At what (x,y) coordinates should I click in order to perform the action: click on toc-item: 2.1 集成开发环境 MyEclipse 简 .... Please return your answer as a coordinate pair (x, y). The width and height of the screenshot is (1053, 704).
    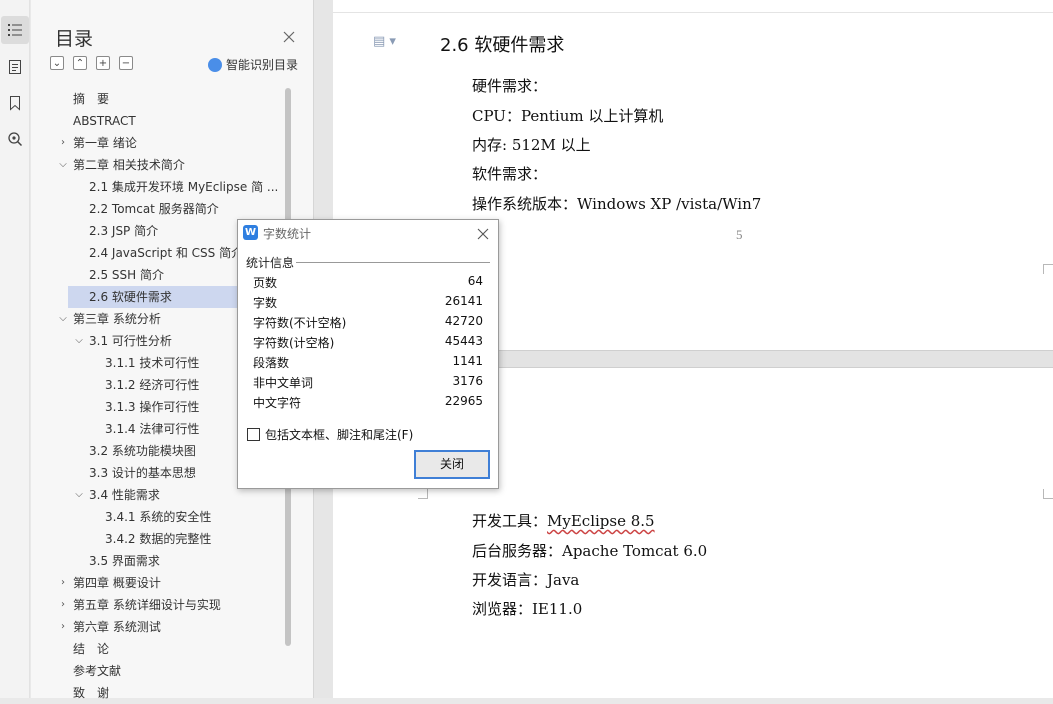
    Looking at the image, I should click on (162, 187).